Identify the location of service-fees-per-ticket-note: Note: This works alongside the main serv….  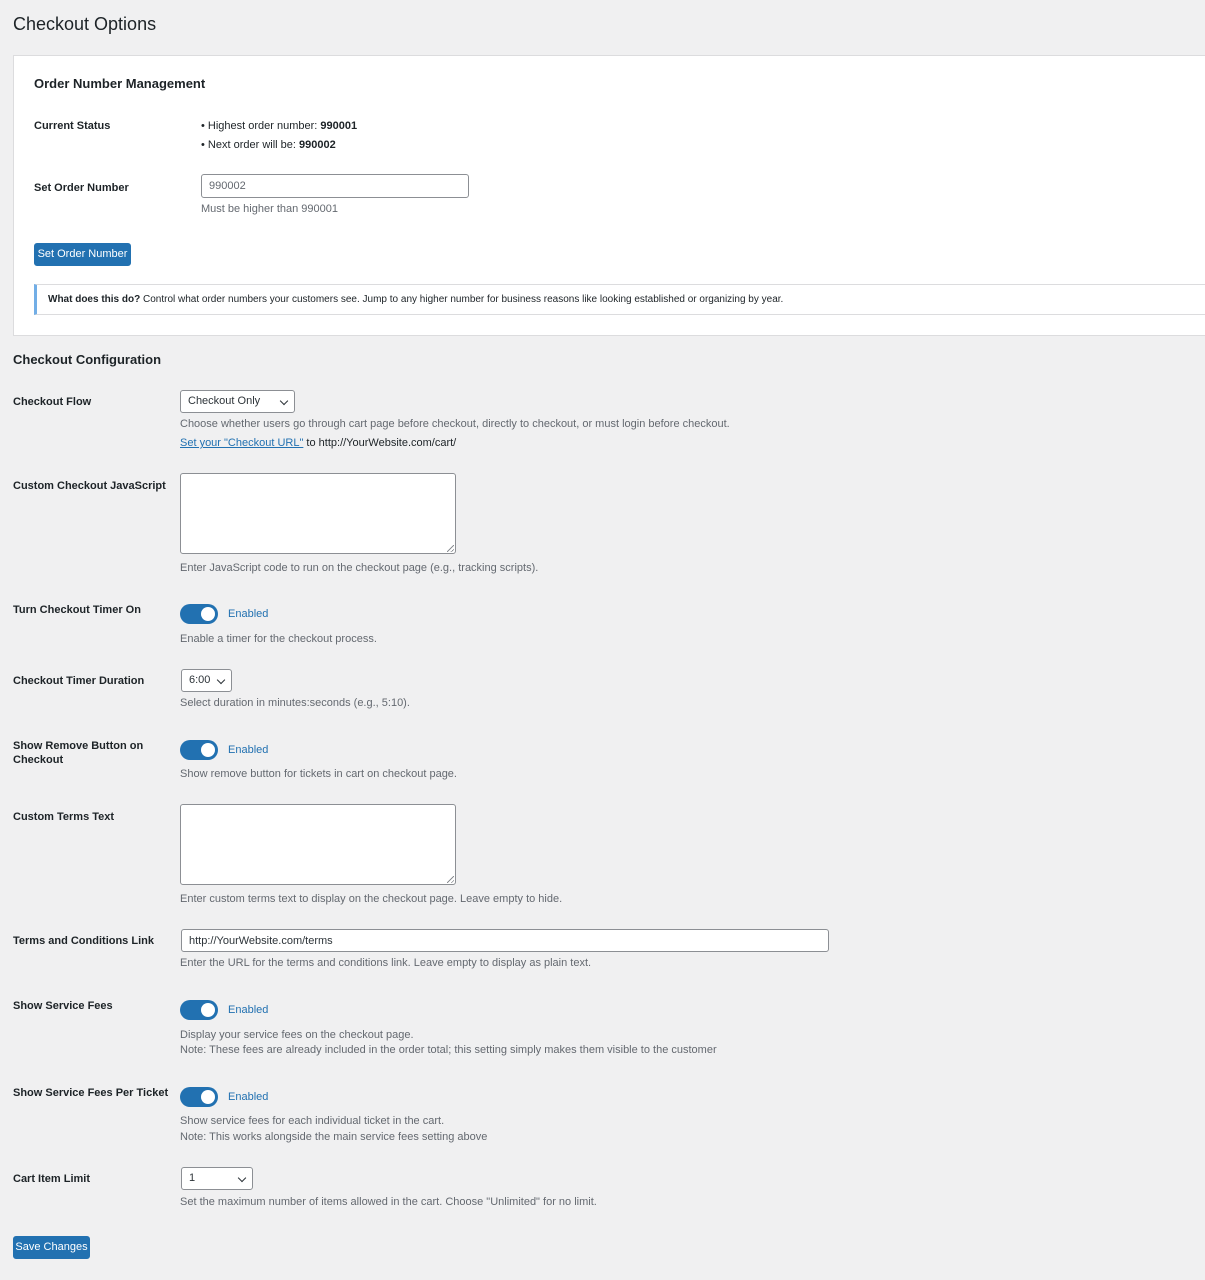
(334, 1137).